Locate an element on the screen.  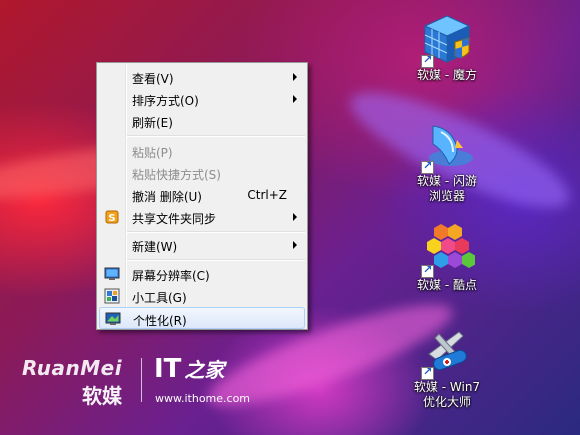
hexagon-cluster-icon is located at coordinates (447, 250).